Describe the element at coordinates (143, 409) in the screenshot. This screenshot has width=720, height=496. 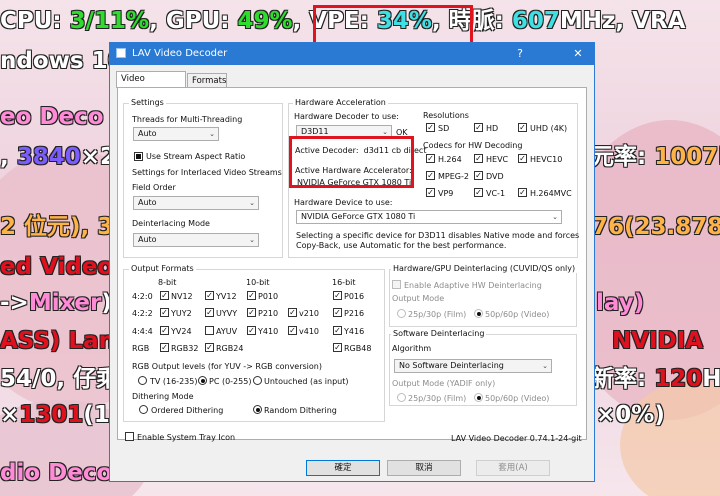
I see `dither-ordered-radio` at that location.